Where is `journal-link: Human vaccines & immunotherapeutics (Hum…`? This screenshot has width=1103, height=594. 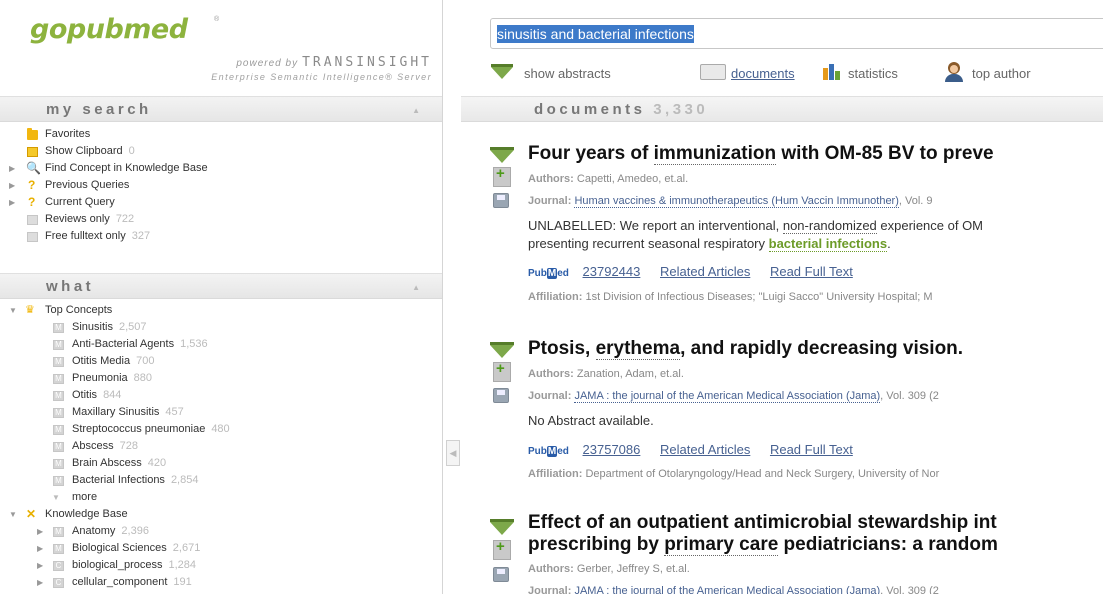 journal-link: Human vaccines & immunotherapeutics (Hum… is located at coordinates (736, 201).